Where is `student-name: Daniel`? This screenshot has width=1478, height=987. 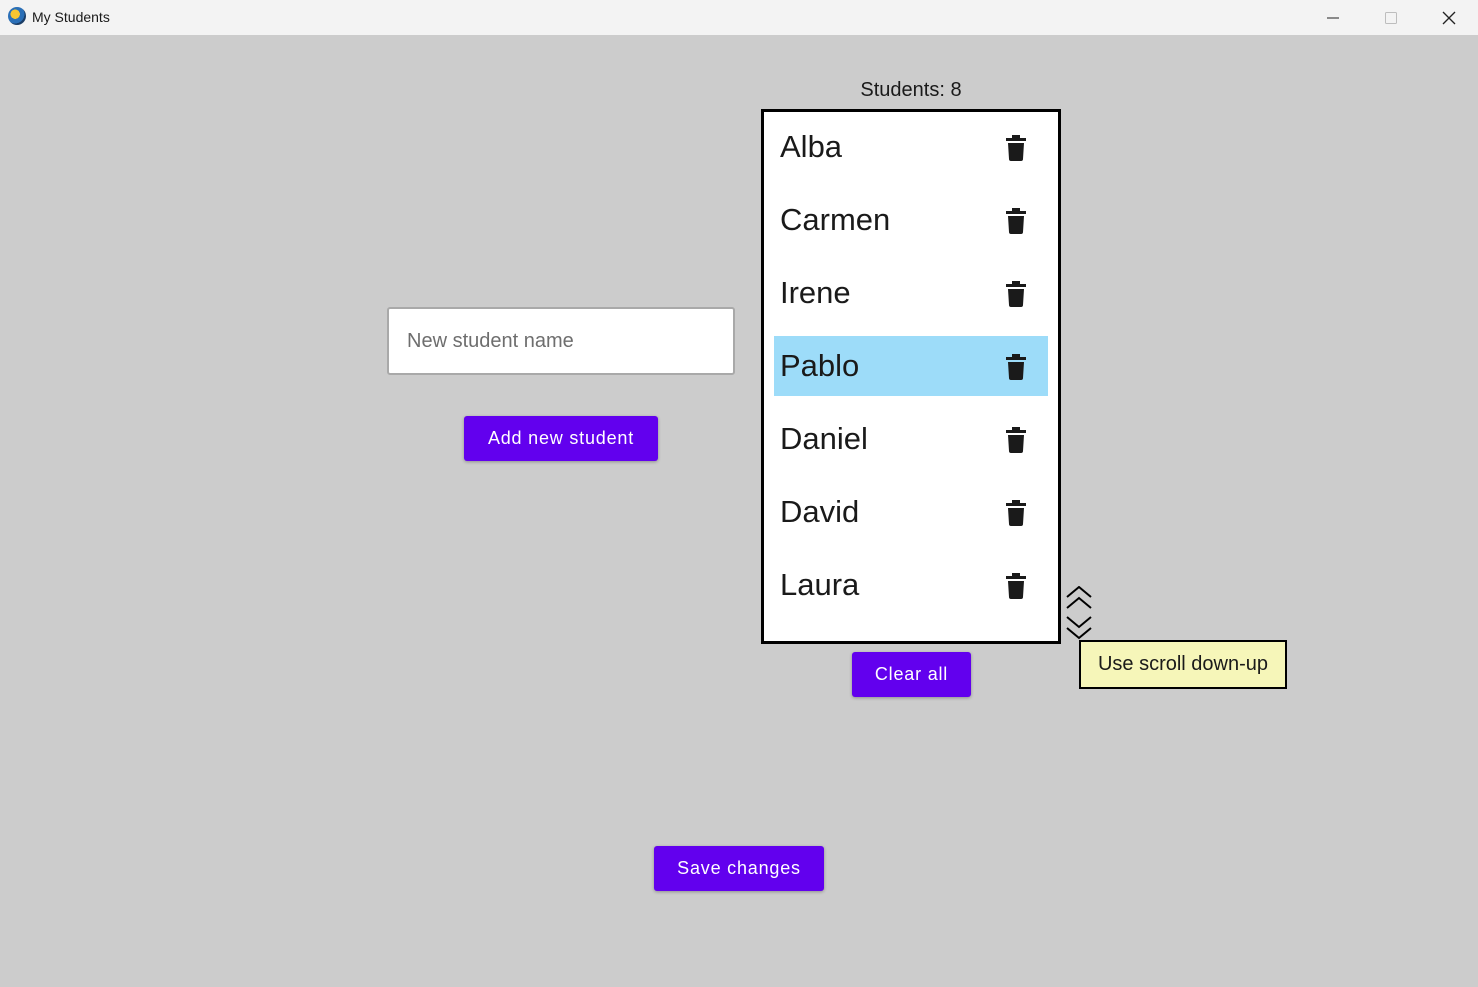 student-name: Daniel is located at coordinates (824, 438).